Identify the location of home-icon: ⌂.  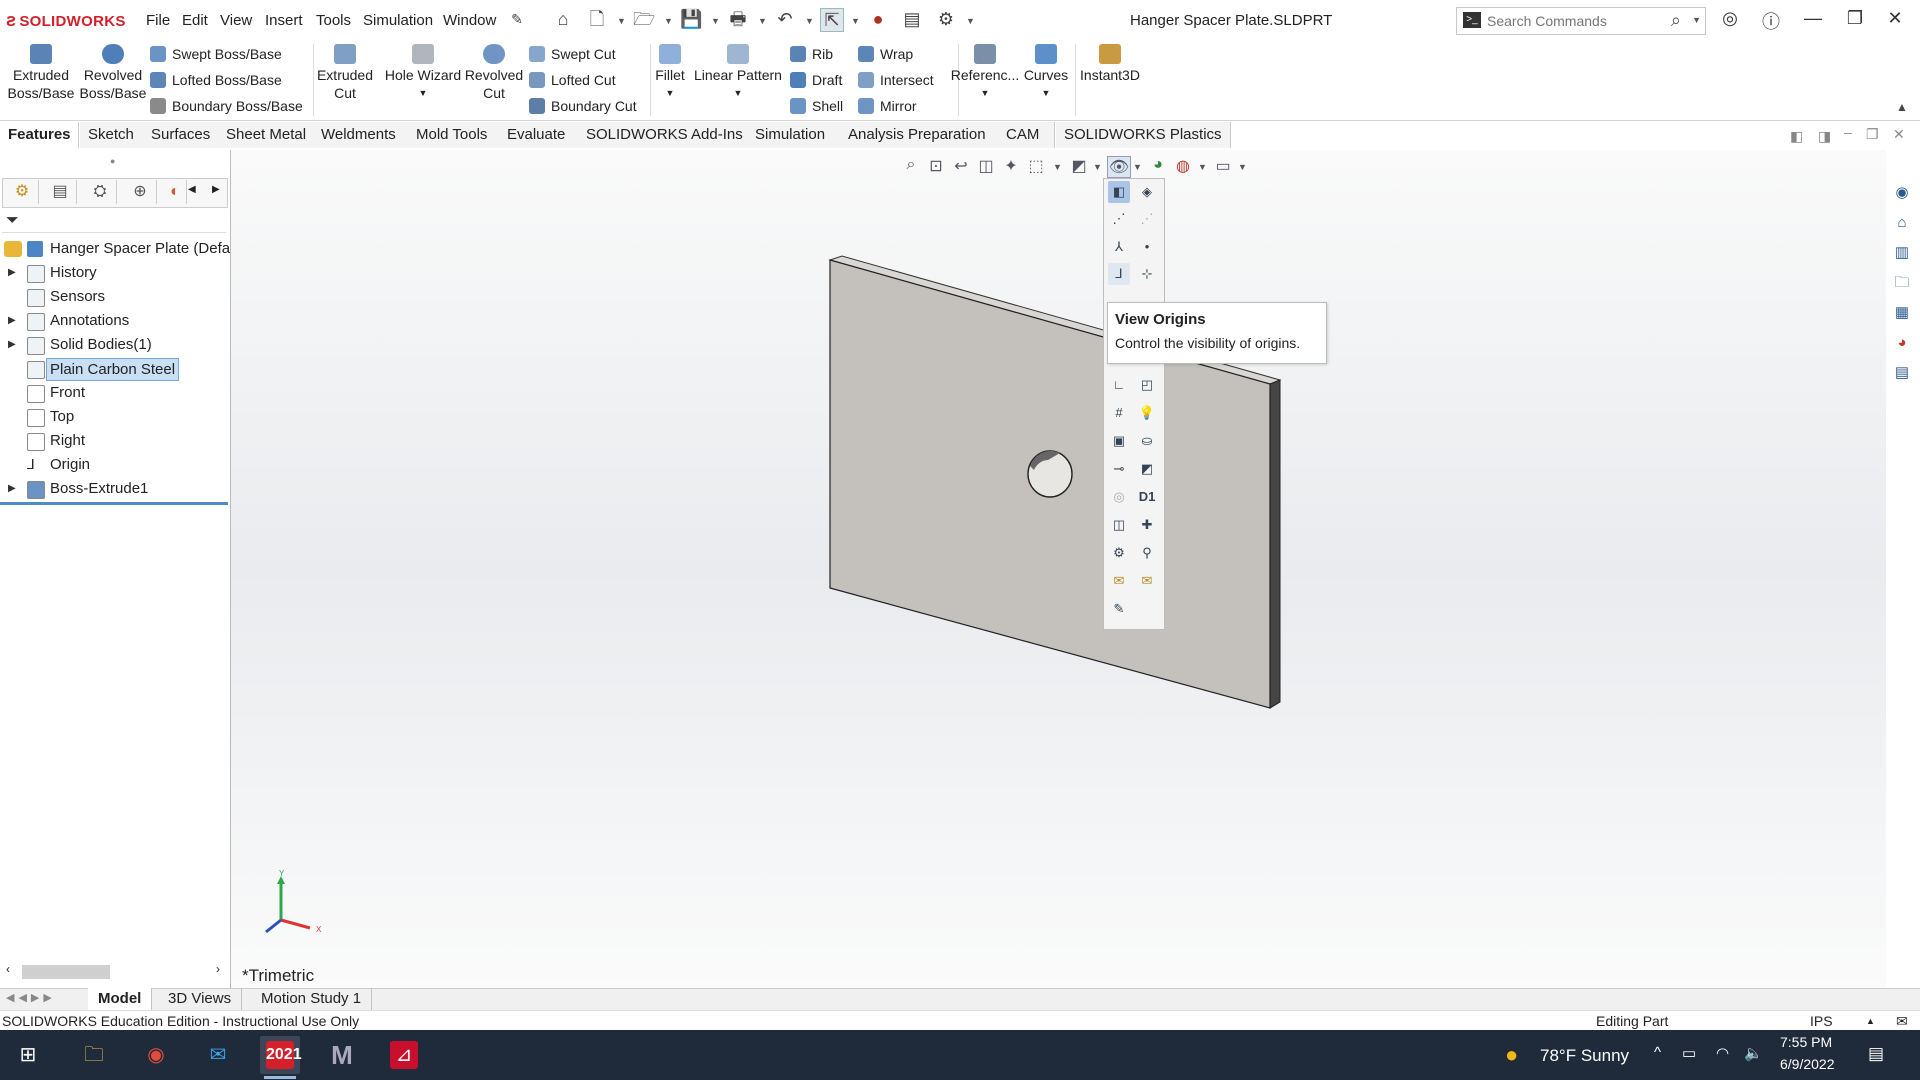
(1902, 223).